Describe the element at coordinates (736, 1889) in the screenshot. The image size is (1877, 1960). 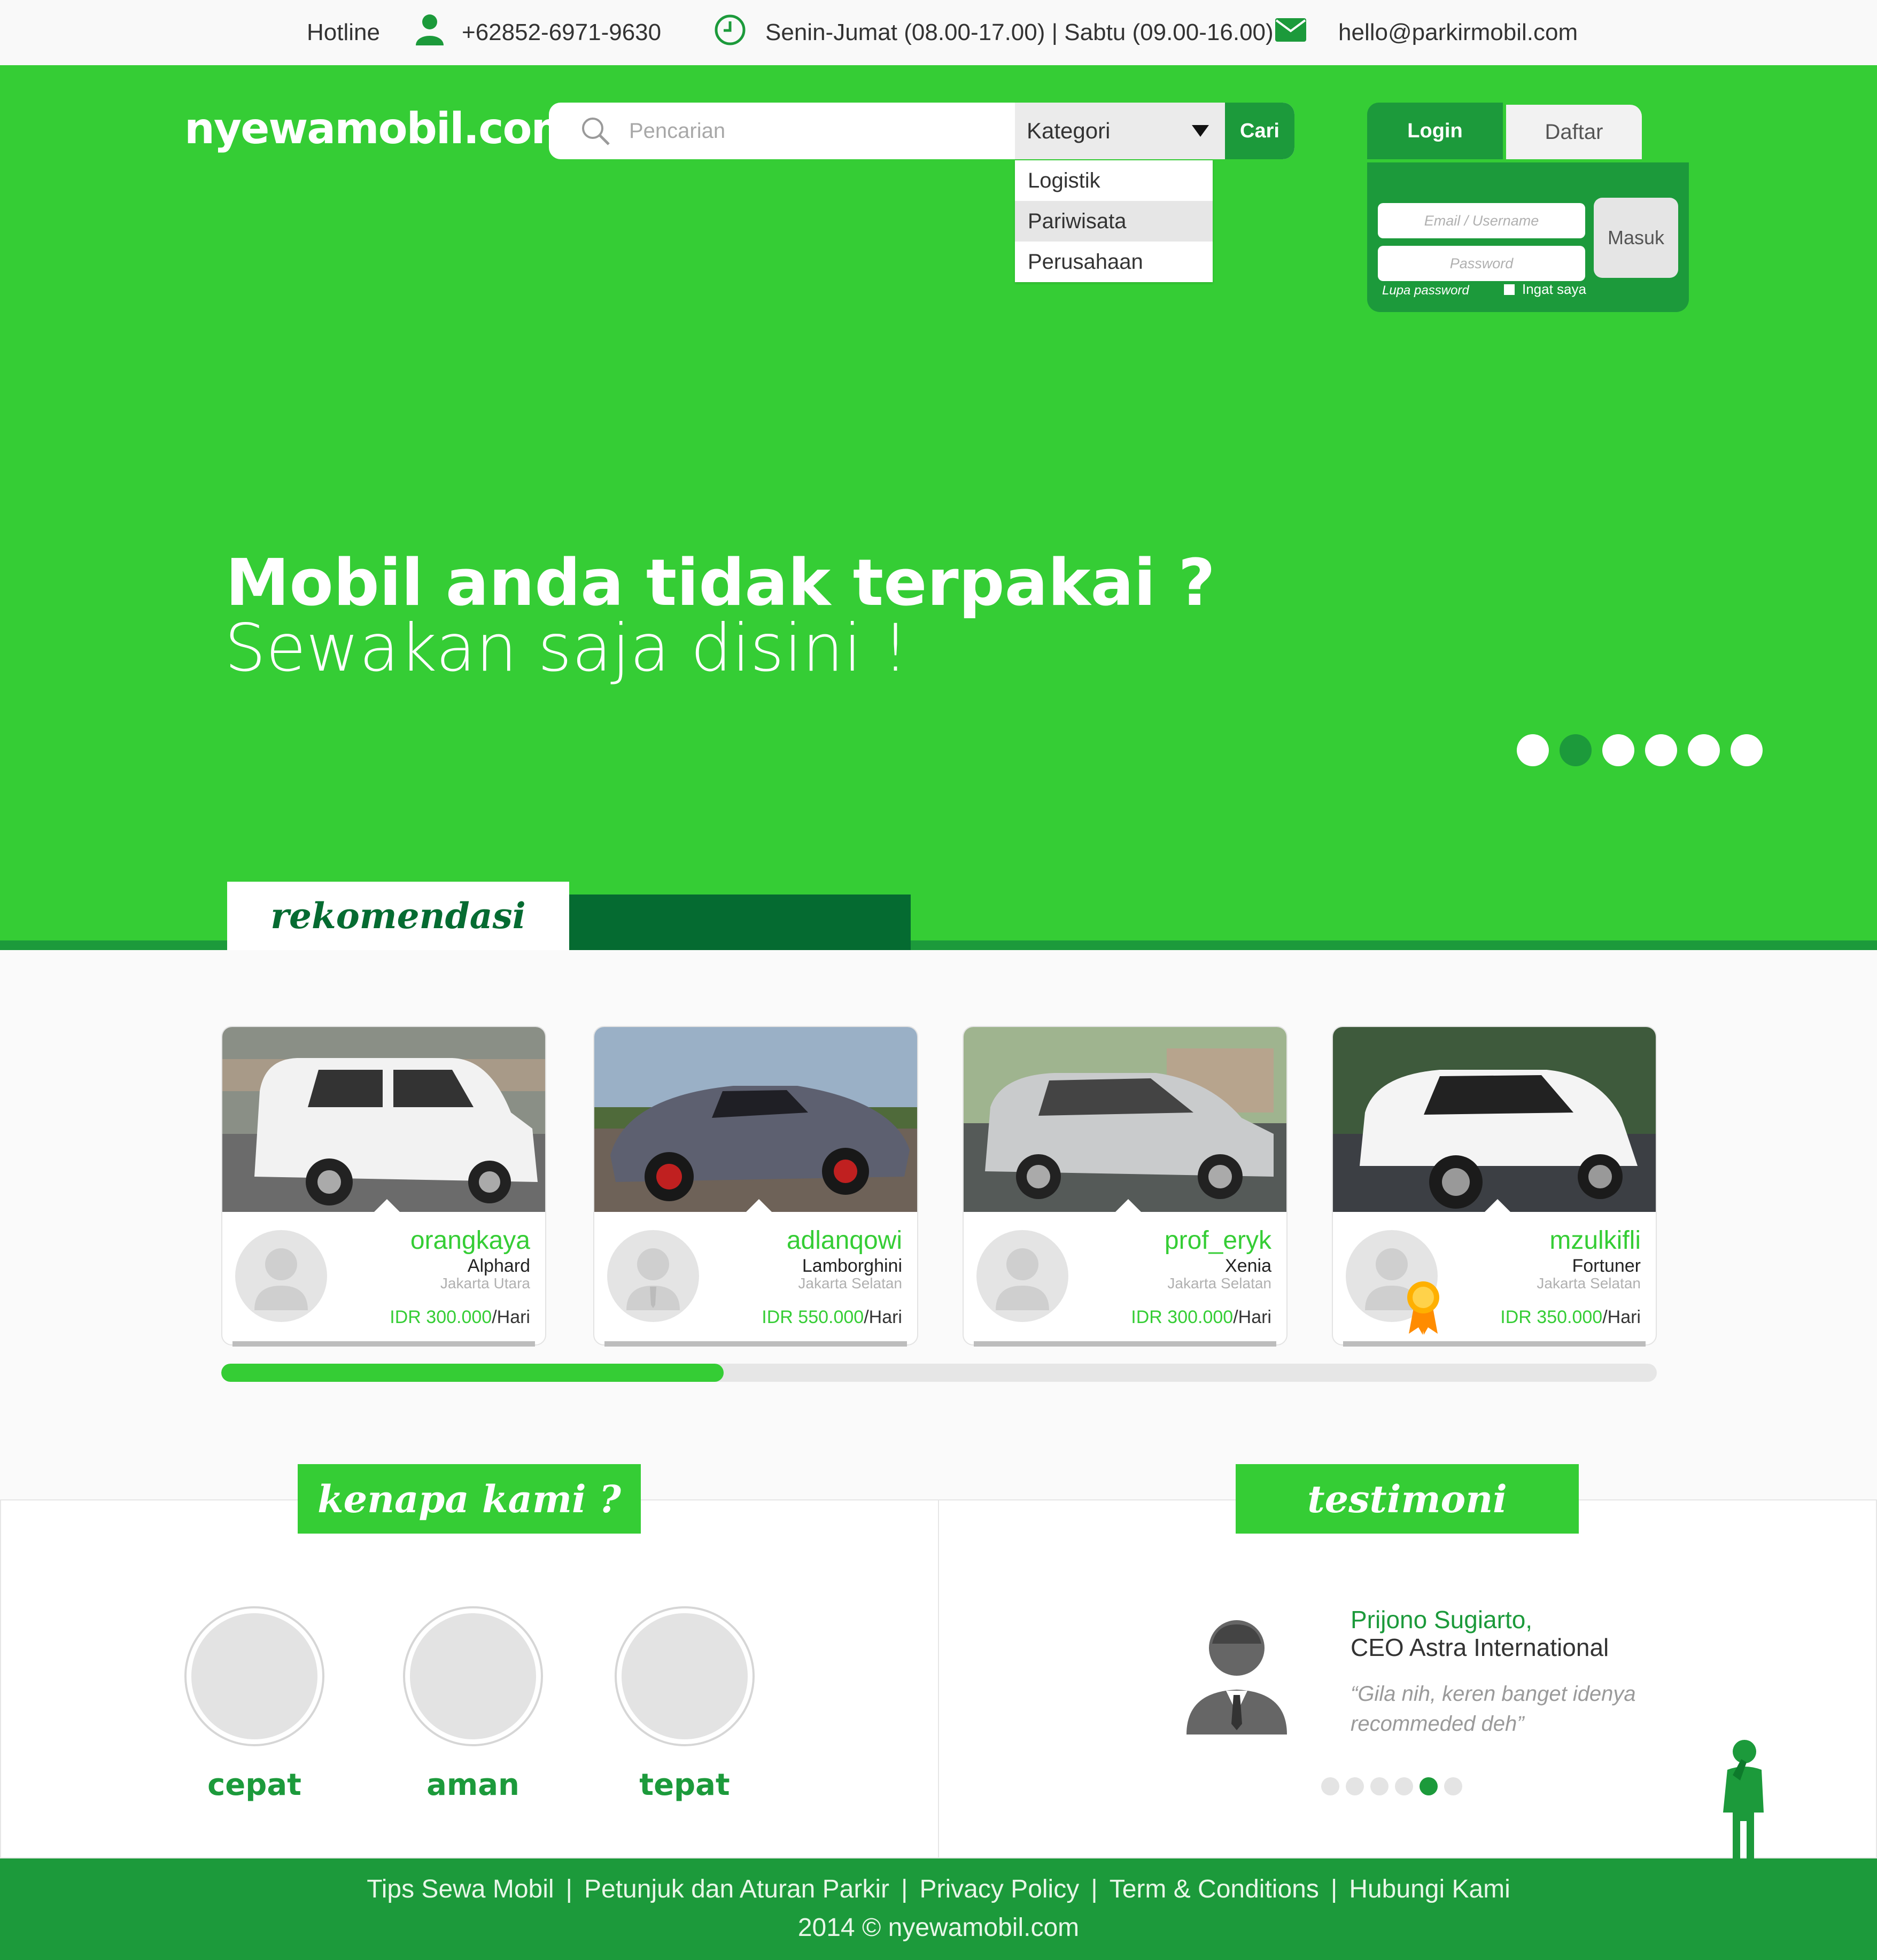
I see `footer-link-petunjuk: Petunjuk dan Aturan Parkir` at that location.